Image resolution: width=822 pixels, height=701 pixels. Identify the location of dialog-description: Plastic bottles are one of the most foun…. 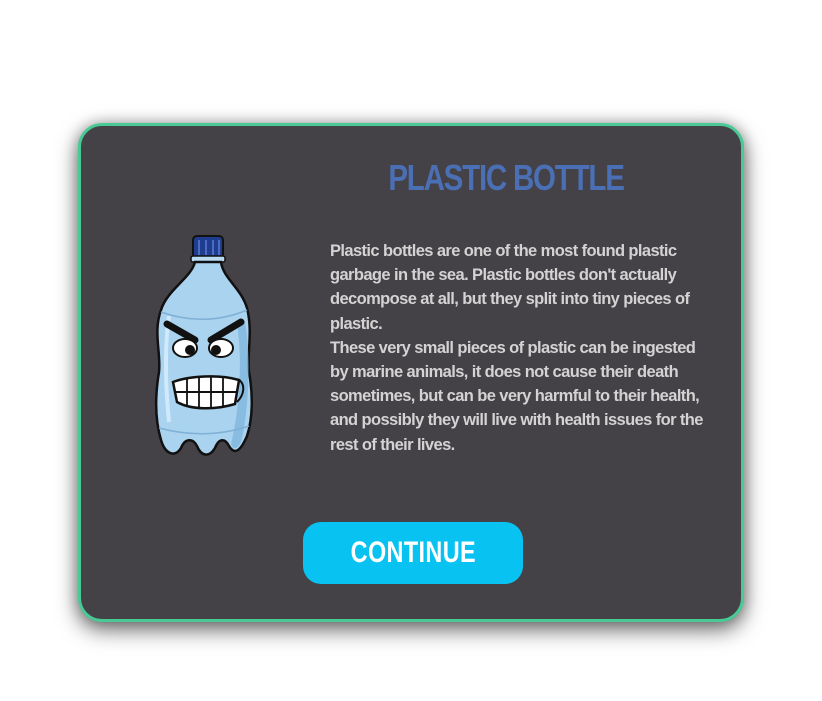
(520, 348).